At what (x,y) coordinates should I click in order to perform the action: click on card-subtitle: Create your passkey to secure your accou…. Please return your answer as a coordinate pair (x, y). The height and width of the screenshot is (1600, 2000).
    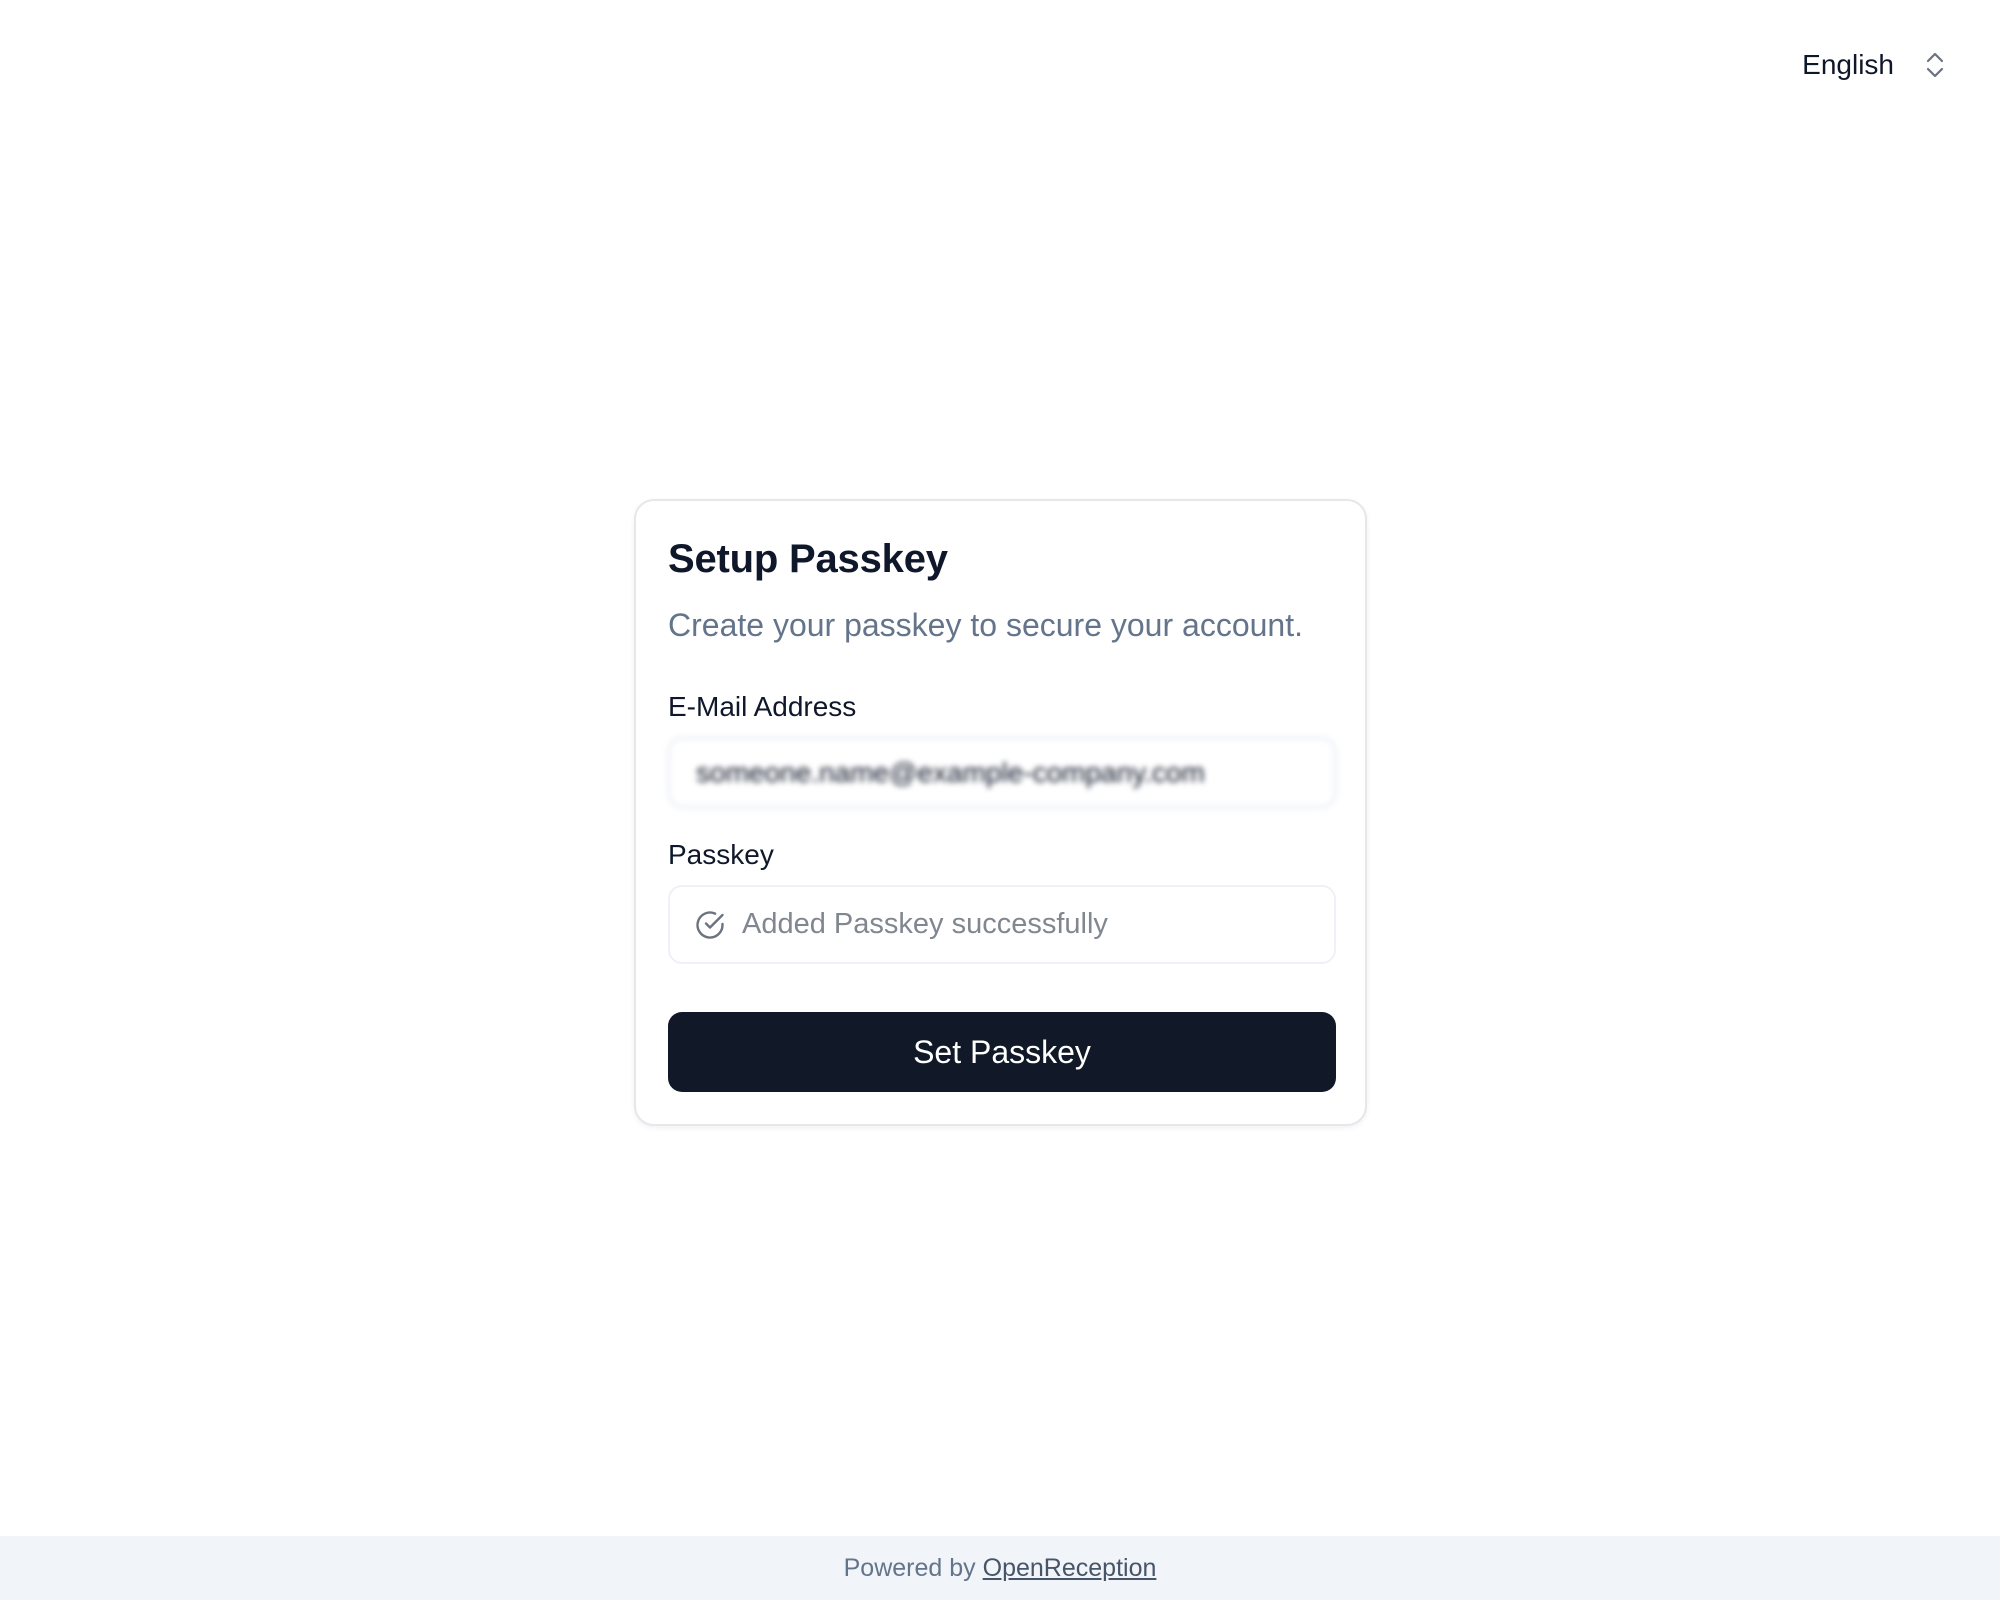
    Looking at the image, I should click on (985, 625).